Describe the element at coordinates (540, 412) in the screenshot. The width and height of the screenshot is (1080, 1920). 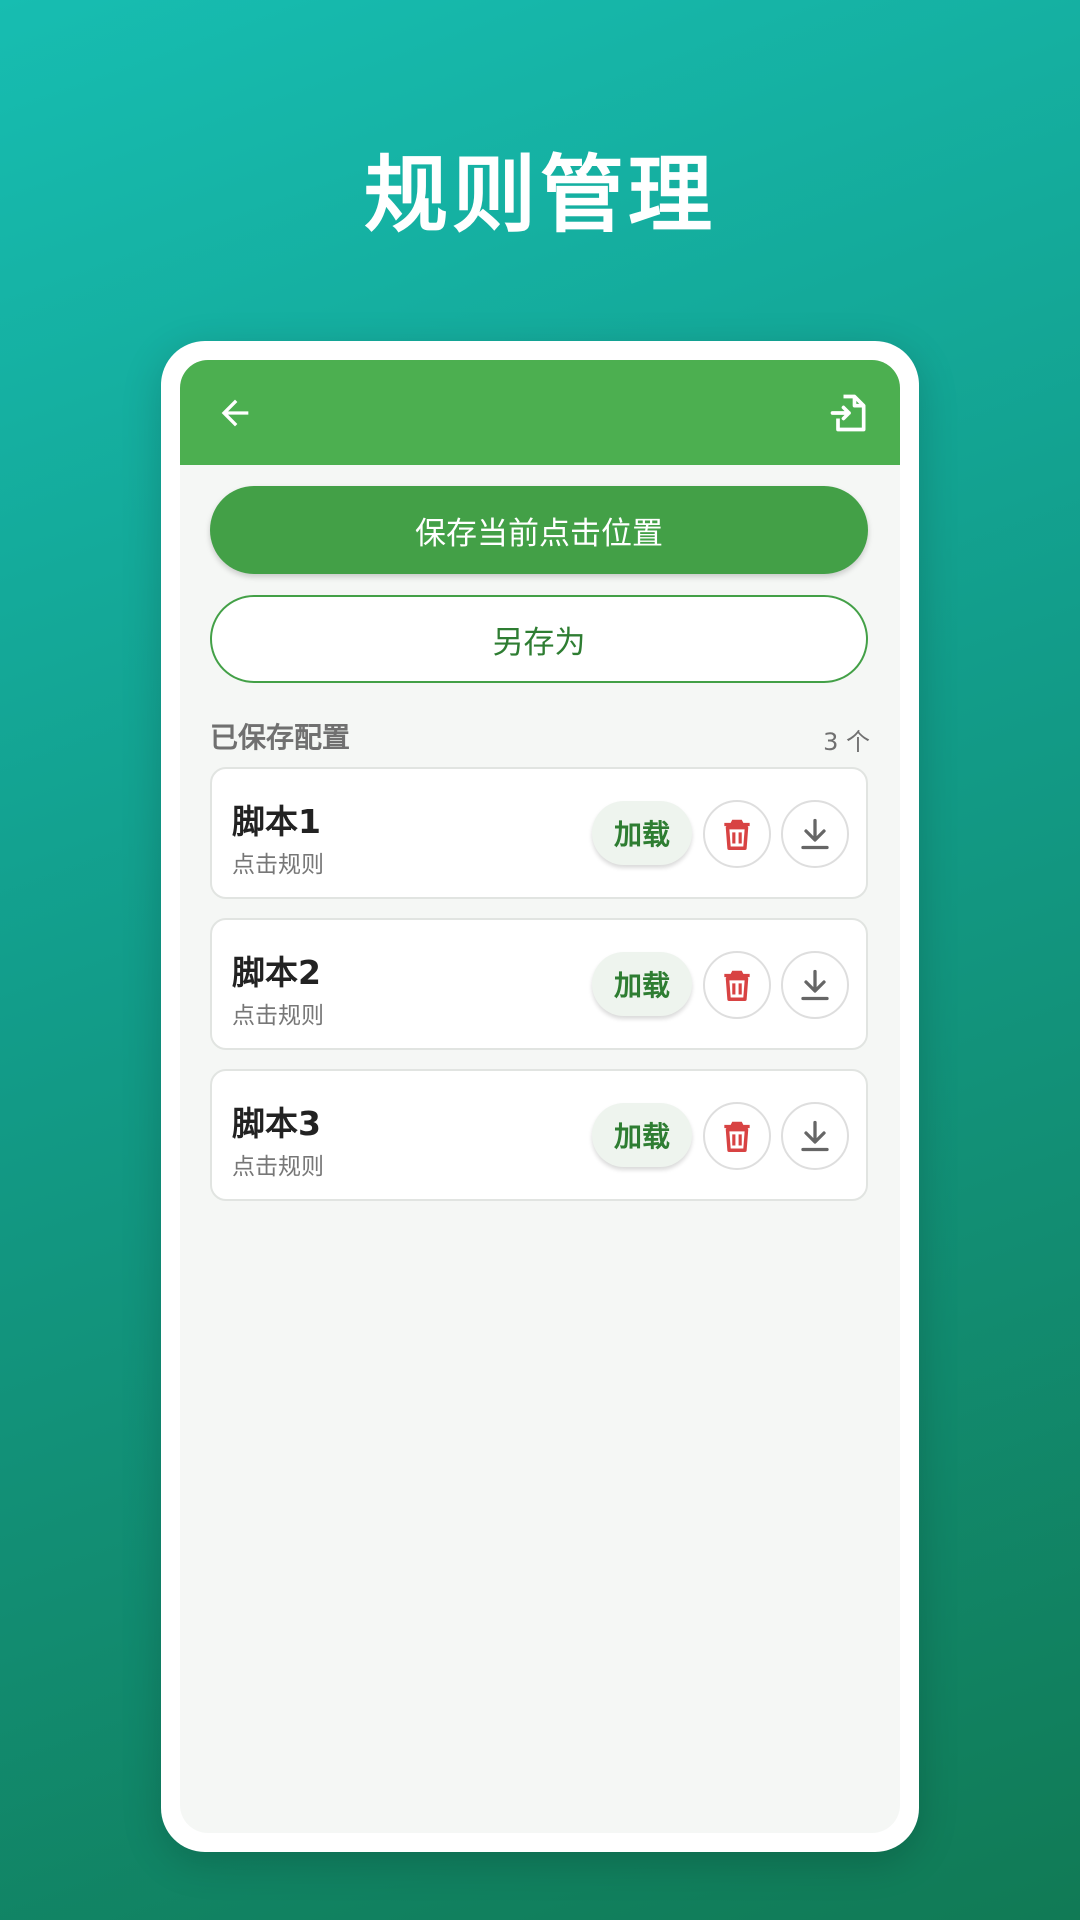
I see `app-bar` at that location.